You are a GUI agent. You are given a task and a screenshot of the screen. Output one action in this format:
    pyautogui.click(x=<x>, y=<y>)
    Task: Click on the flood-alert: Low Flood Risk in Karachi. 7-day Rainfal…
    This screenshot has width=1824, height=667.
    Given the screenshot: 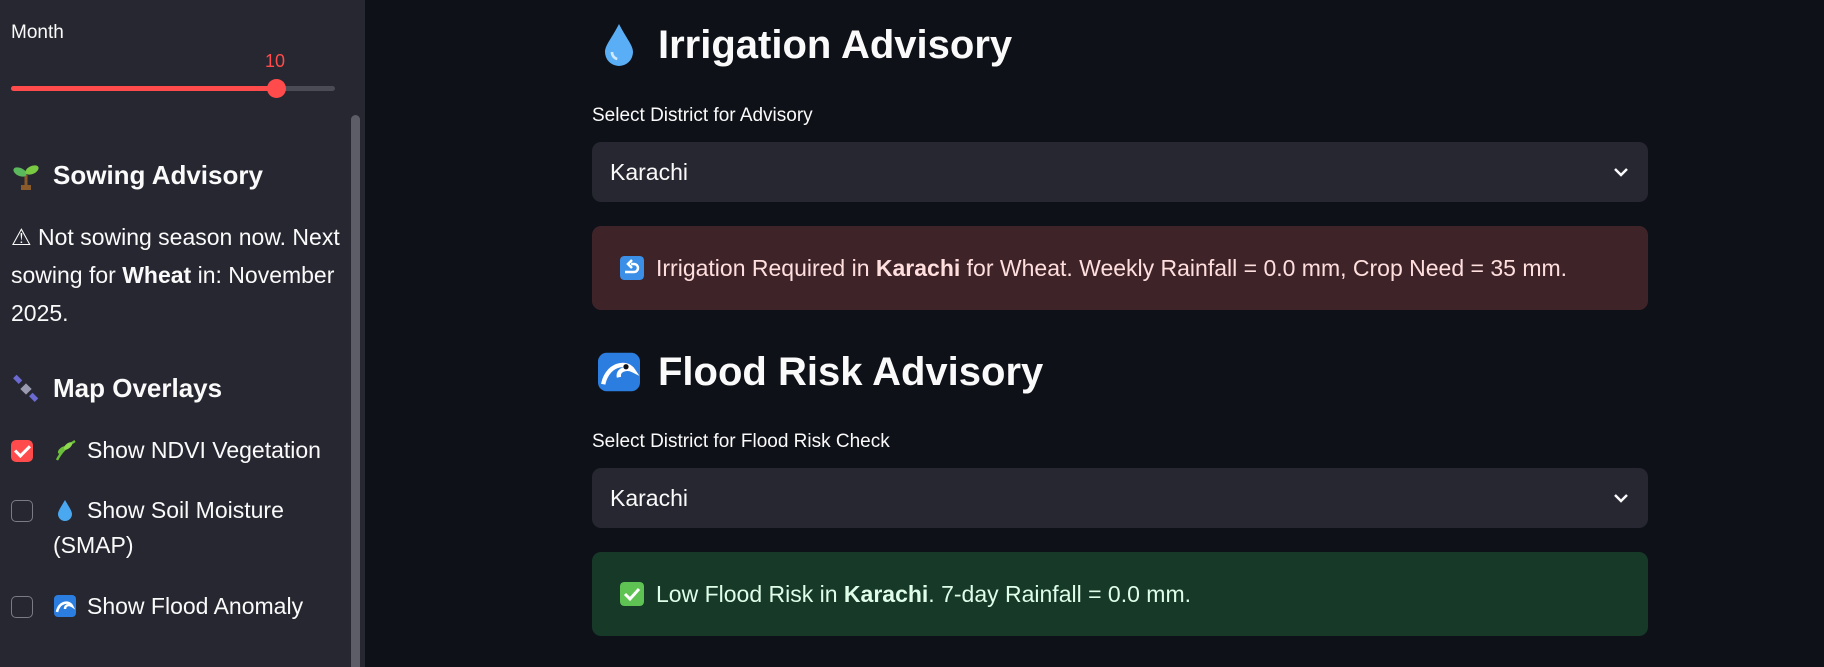 What is the action you would take?
    pyautogui.click(x=1120, y=594)
    